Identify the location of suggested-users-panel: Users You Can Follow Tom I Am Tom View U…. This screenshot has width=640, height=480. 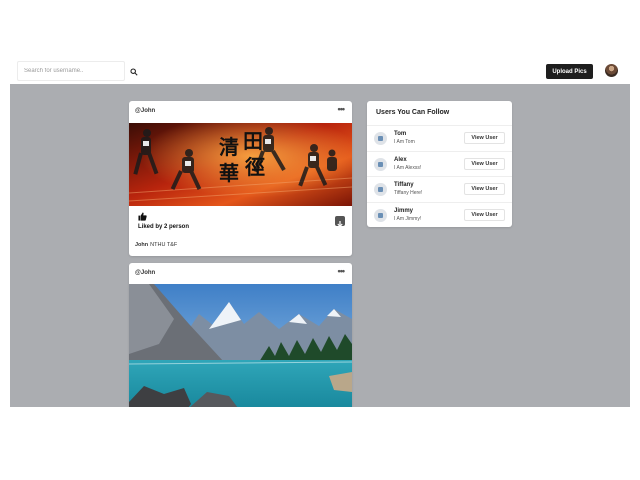
(439, 164).